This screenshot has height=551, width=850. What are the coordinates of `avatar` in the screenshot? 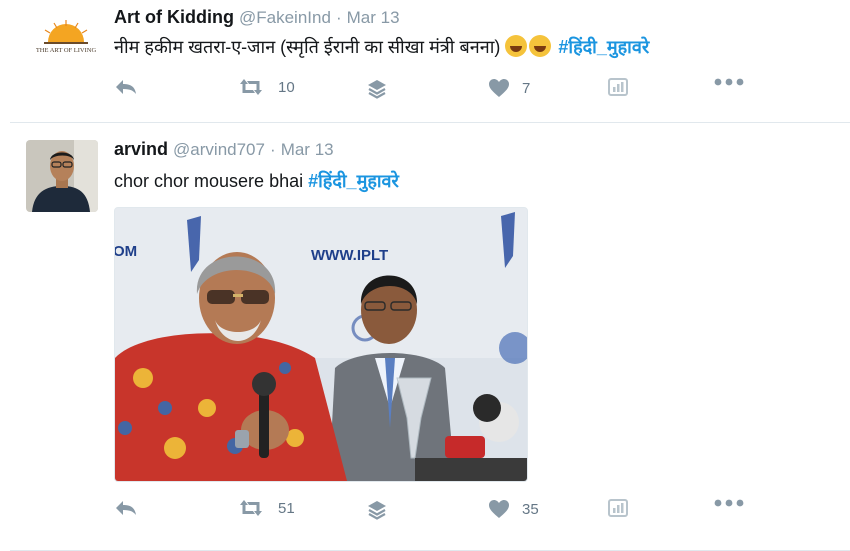 It's located at (62, 176).